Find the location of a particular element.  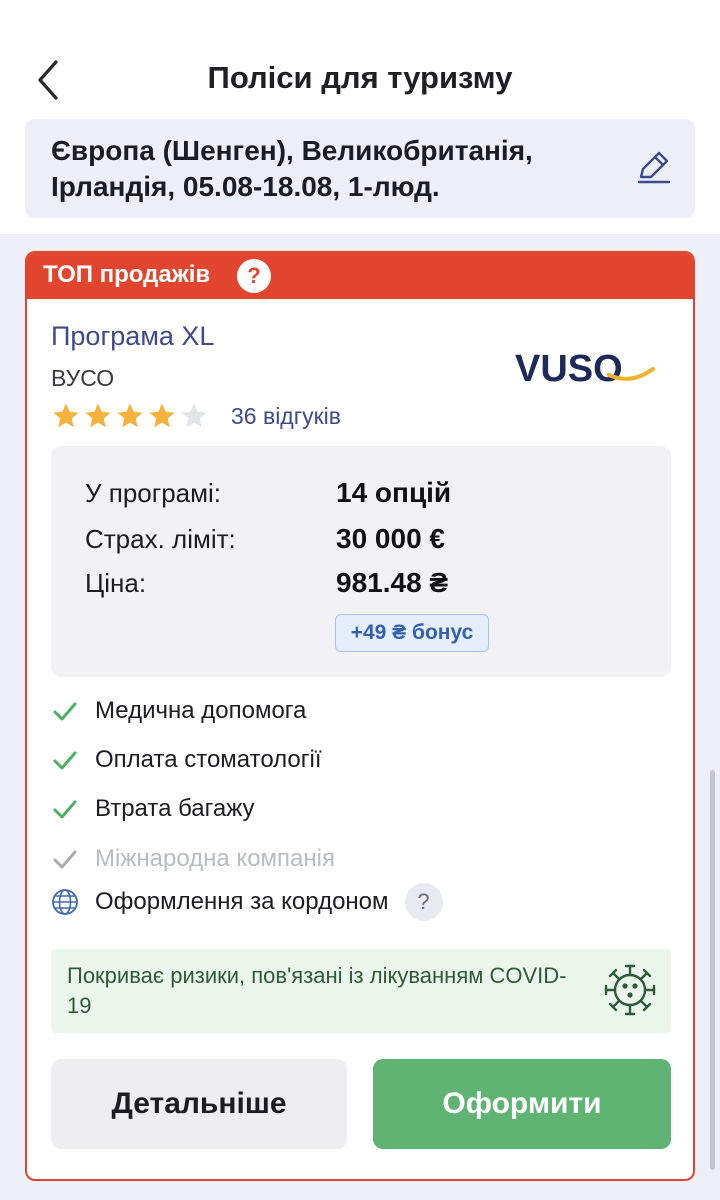

feature-item: Втрата багажу is located at coordinates (153, 809).